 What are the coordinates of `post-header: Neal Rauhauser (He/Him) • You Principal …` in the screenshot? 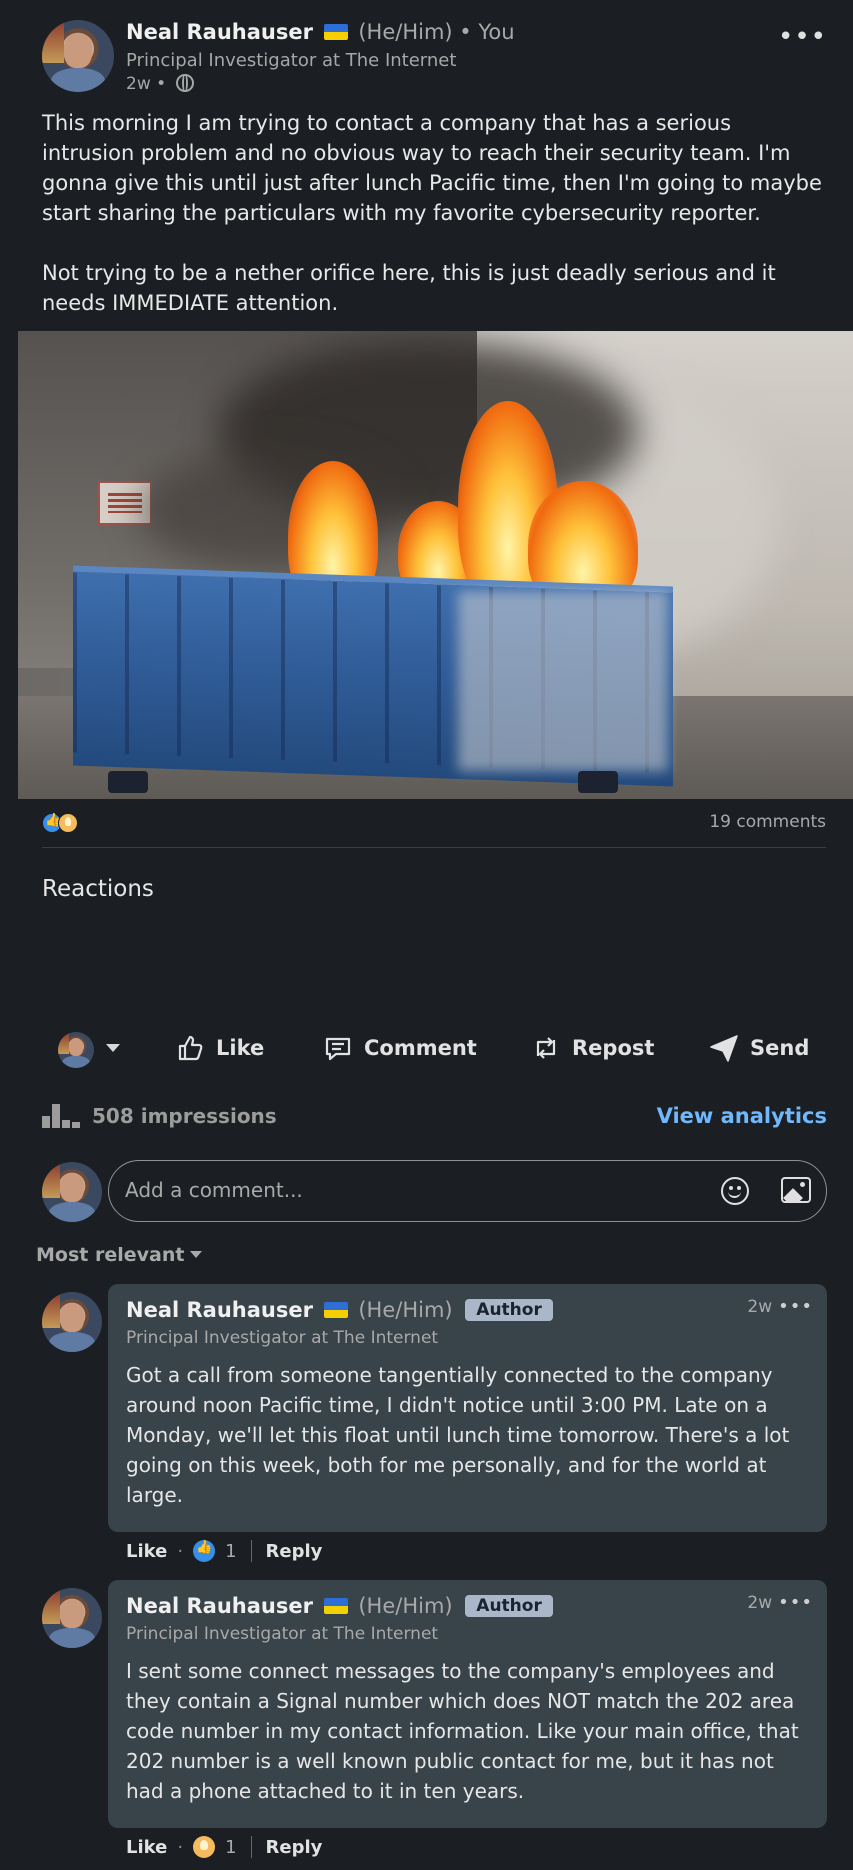 It's located at (426, 55).